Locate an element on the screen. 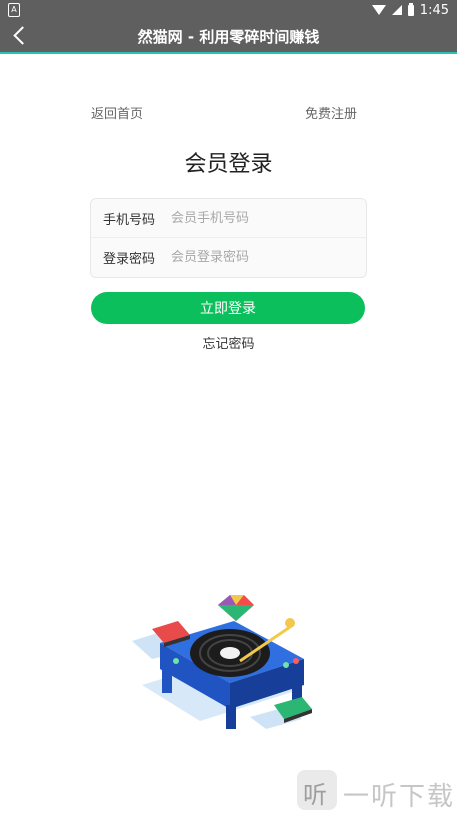 The height and width of the screenshot is (813, 457). turntable-illustration is located at coordinates (221, 668).